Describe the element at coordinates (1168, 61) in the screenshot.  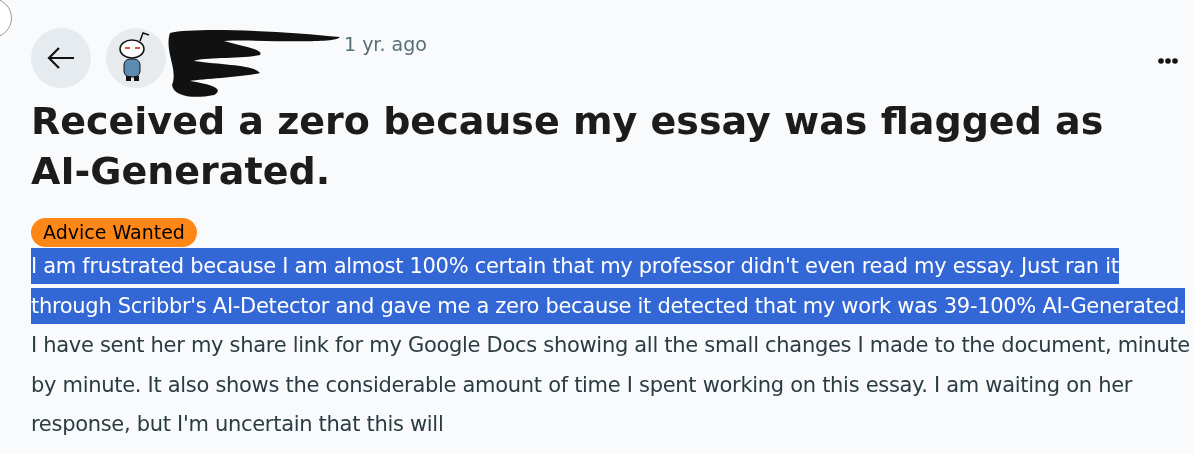
I see `more-icon` at that location.